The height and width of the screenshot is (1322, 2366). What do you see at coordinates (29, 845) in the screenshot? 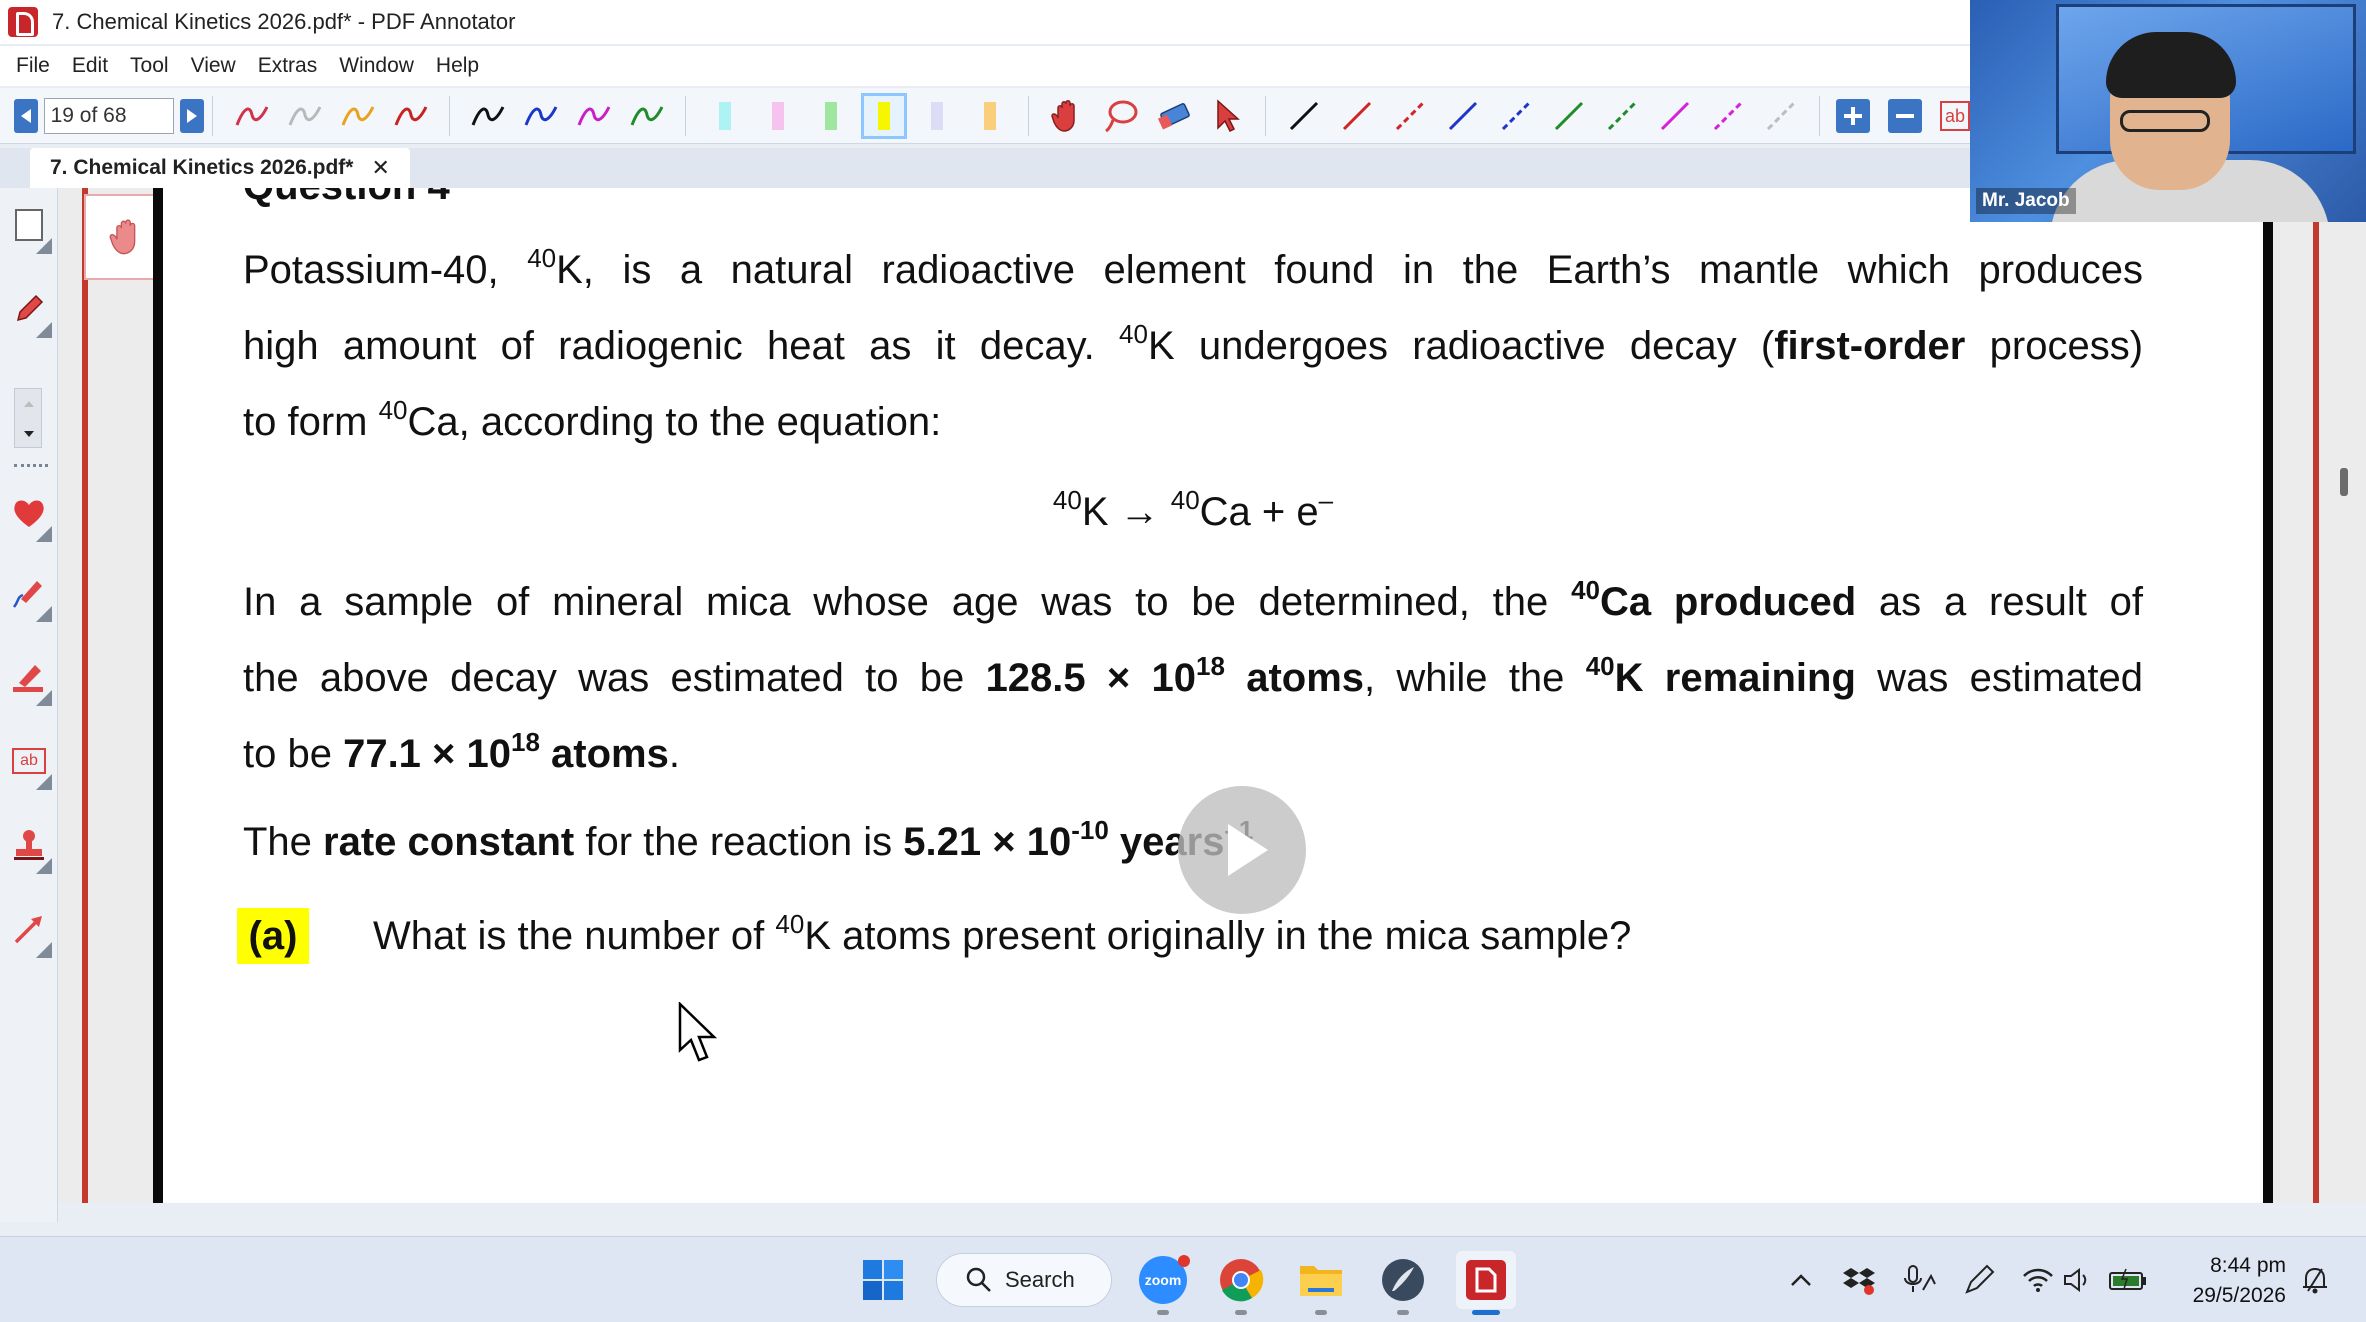
I see `sidebar-stamp-button` at bounding box center [29, 845].